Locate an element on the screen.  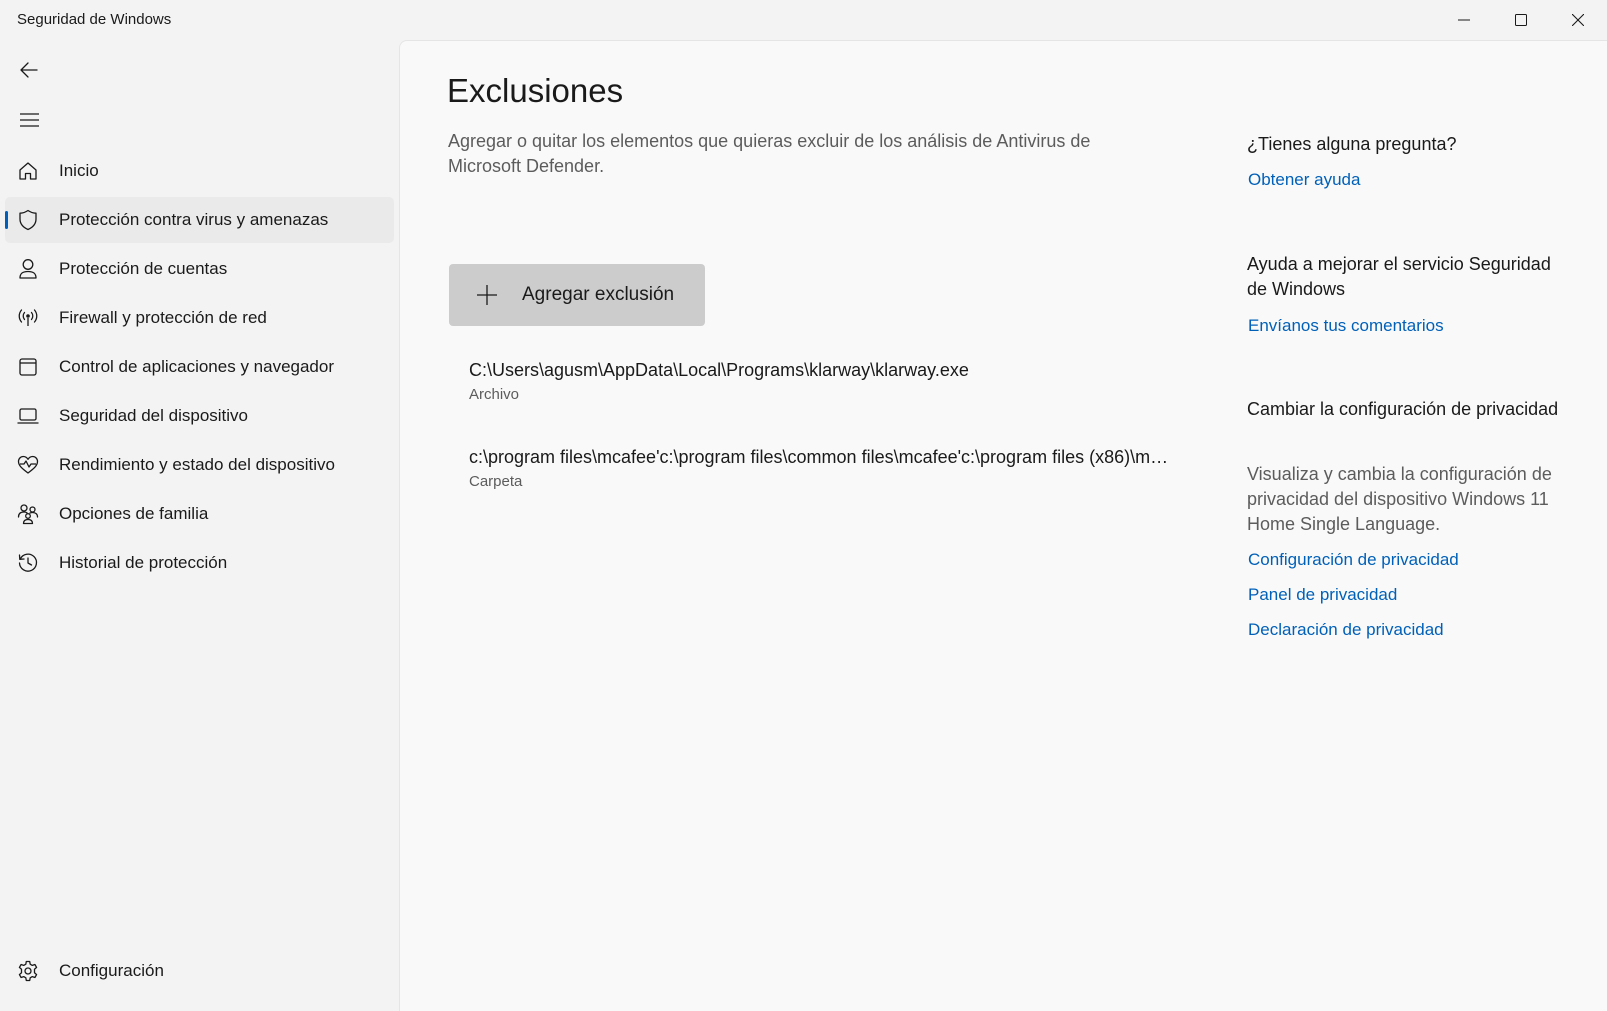
back-button is located at coordinates (29, 70).